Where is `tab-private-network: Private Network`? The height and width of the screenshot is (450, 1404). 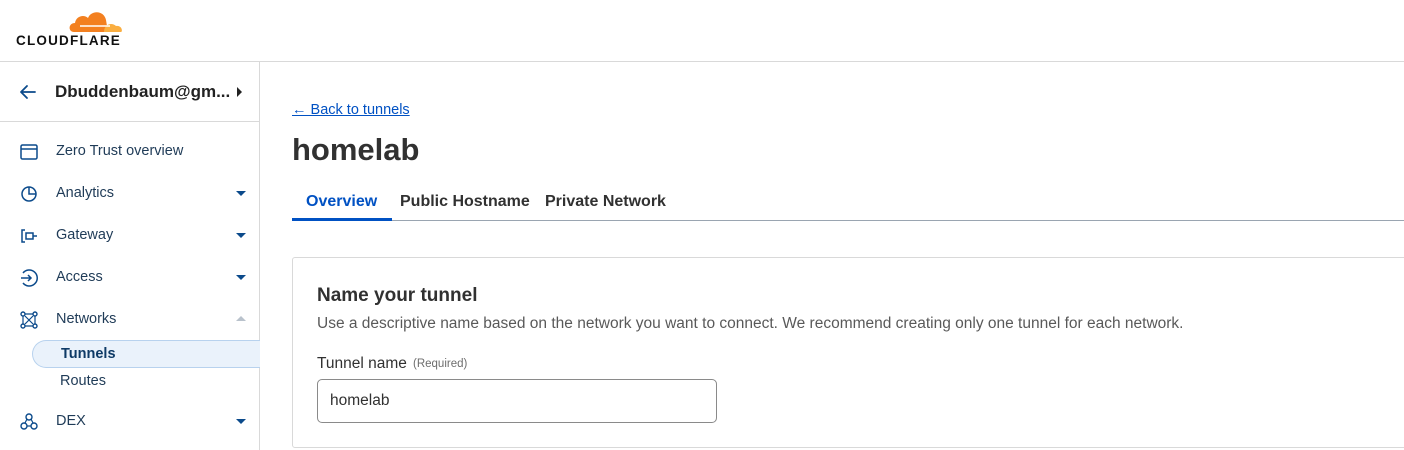 tab-private-network: Private Network is located at coordinates (605, 202).